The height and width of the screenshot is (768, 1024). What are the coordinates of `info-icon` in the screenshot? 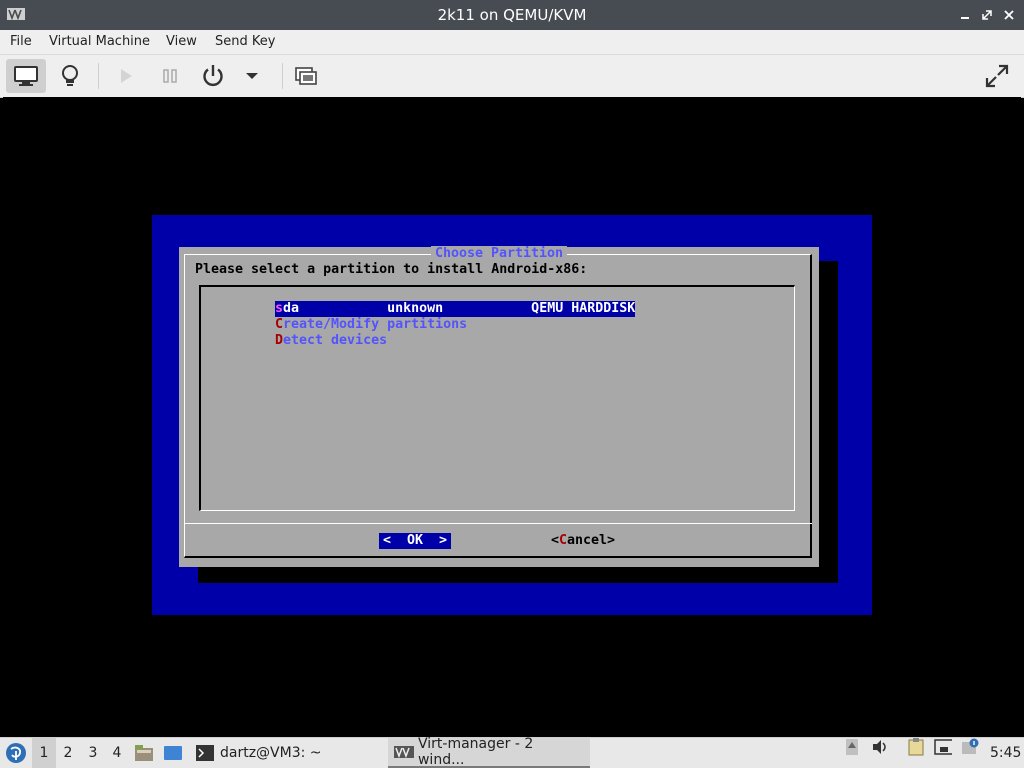 It's located at (970, 746).